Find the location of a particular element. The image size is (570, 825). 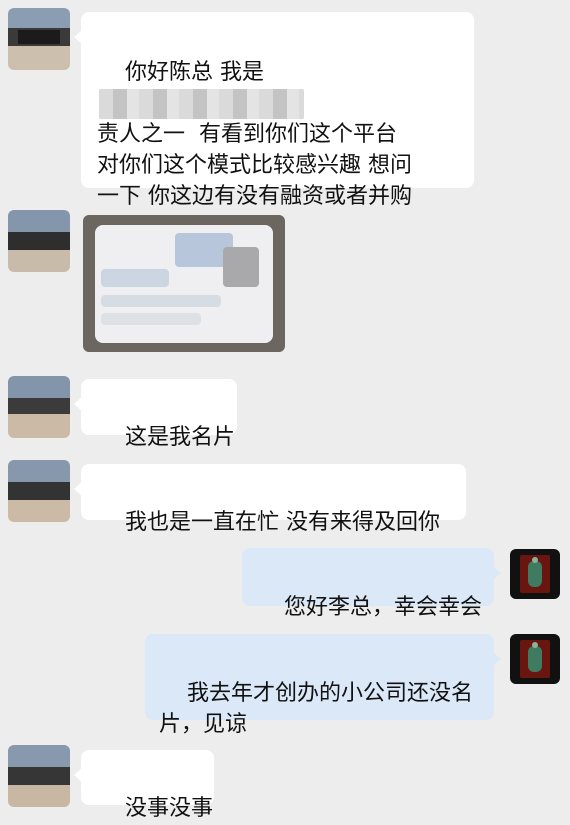

blurred-qr is located at coordinates (241, 267).